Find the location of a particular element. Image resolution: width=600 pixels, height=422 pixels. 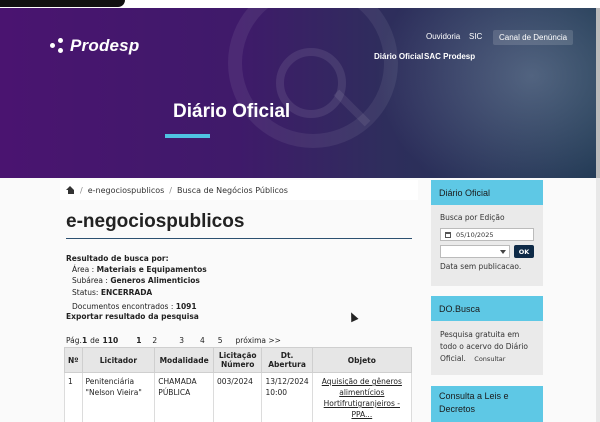

logo-text: Prodesp is located at coordinates (105, 45).